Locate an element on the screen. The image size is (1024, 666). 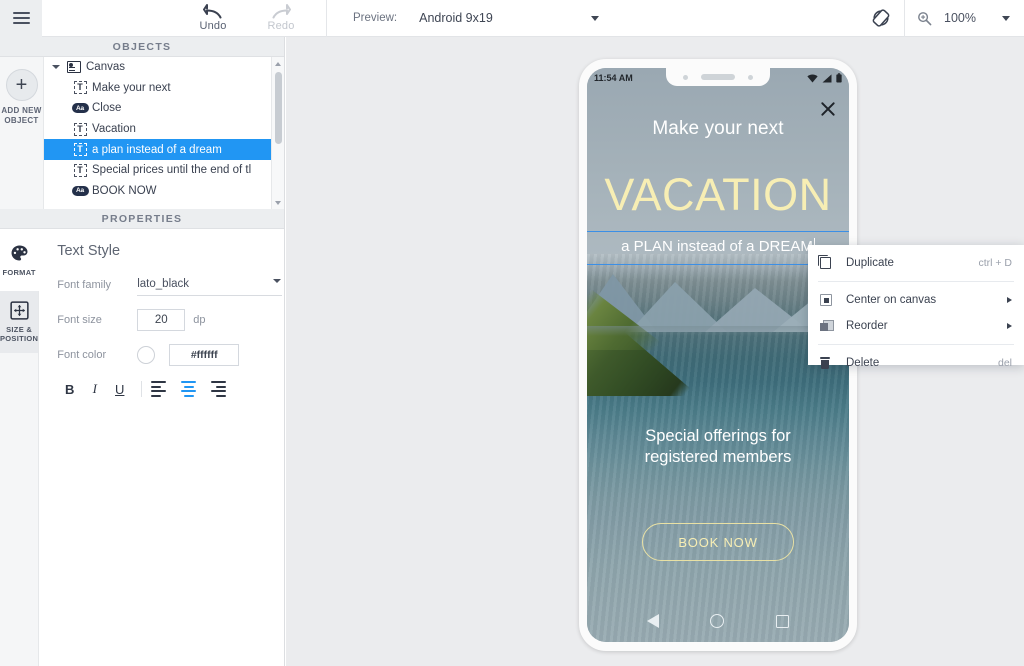
tree-item-a-plan-instead-of-a-dream: T a plan instead of a dream is located at coordinates (157, 149).